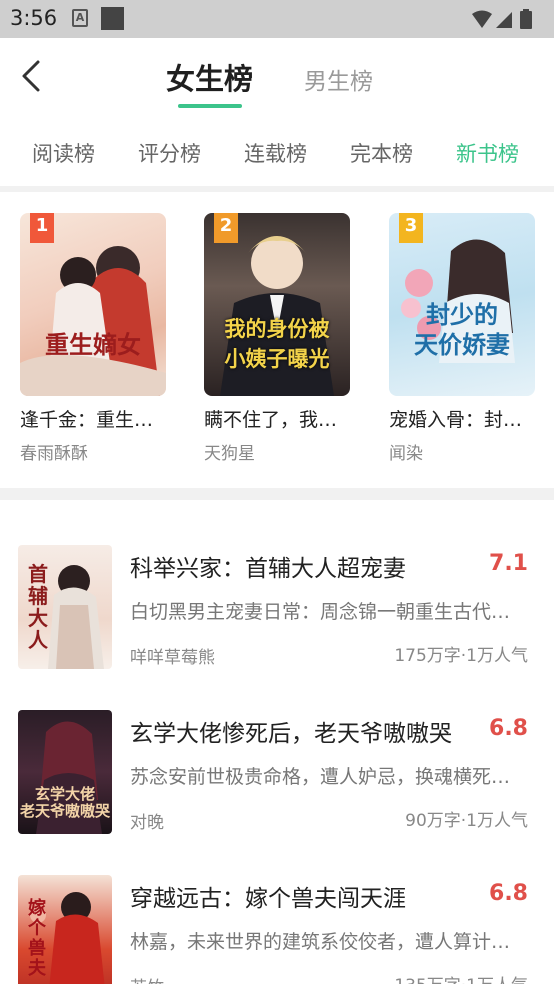 The height and width of the screenshot is (984, 554). Describe the element at coordinates (482, 19) in the screenshot. I see `wifi-icon` at that location.